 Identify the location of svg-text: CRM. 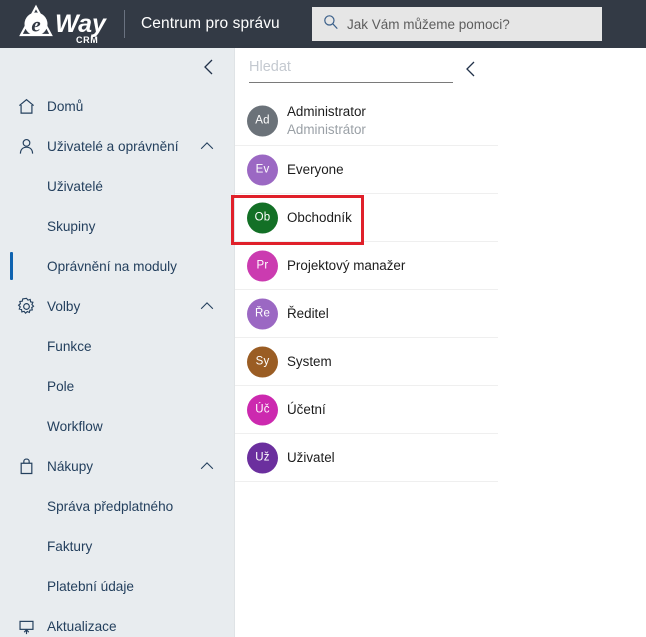
(87, 40).